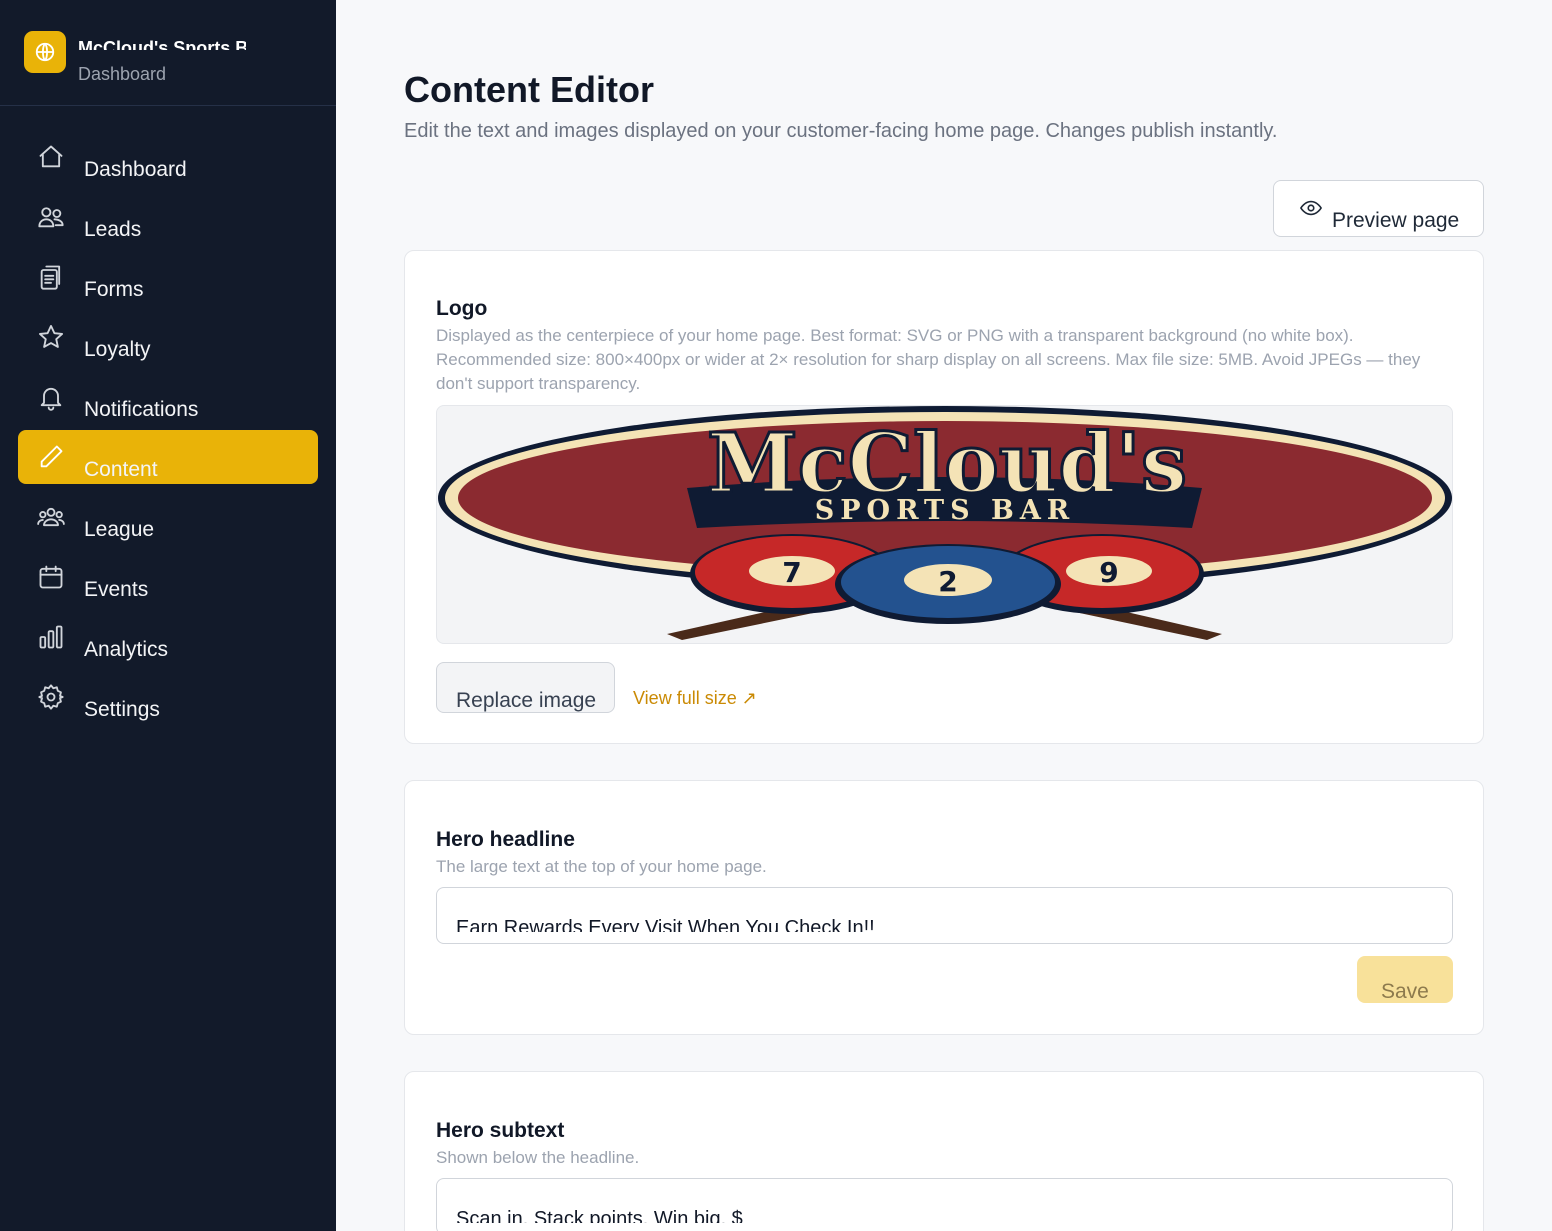  What do you see at coordinates (791, 572) in the screenshot?
I see `ball-7-label: 7` at bounding box center [791, 572].